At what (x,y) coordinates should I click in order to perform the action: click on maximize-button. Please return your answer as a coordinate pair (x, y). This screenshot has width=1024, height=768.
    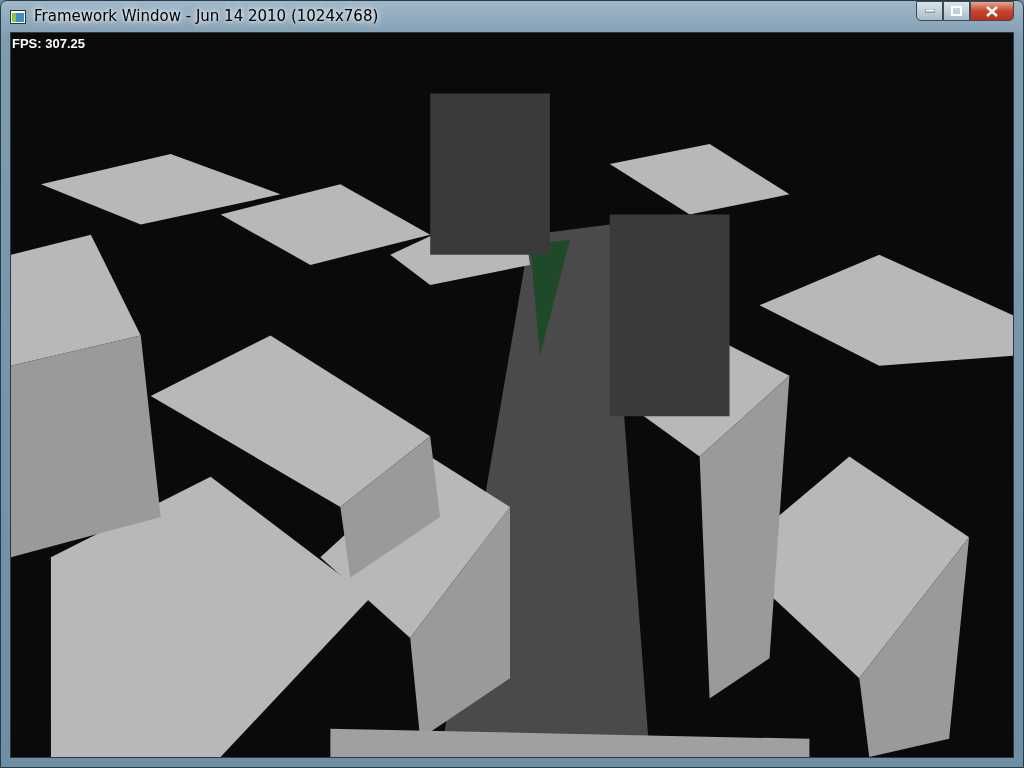
    Looking at the image, I should click on (956, 11).